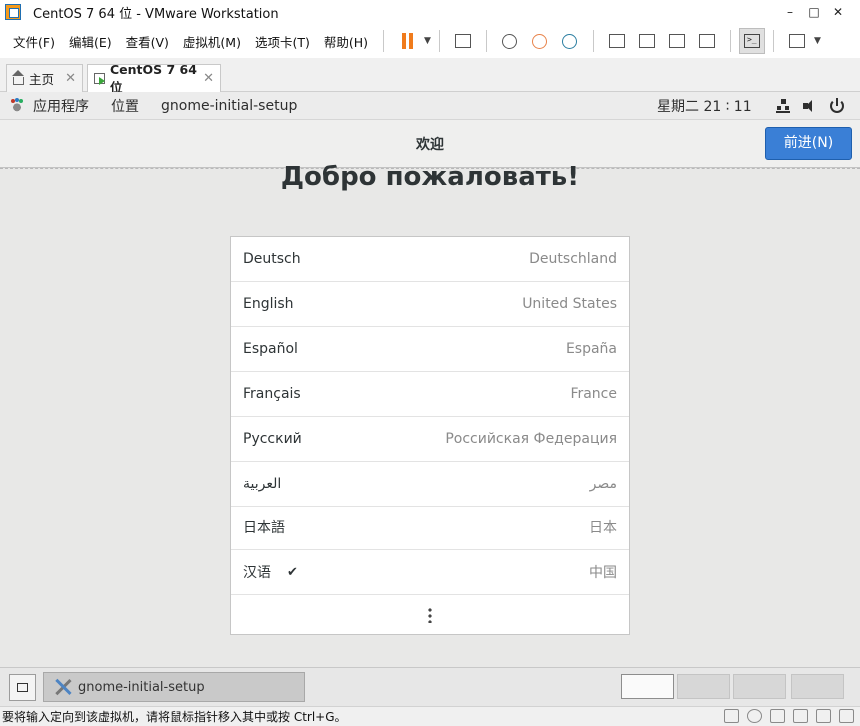 This screenshot has width=860, height=726. I want to click on tab-label: 主页, so click(42, 79).